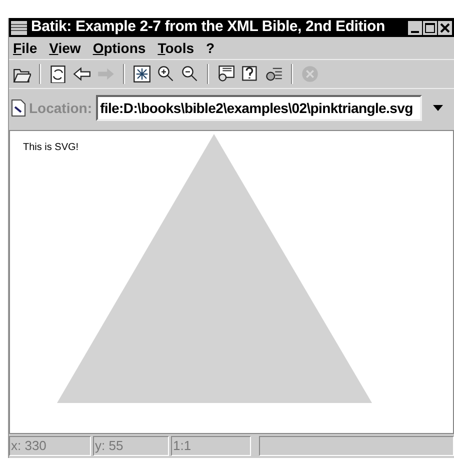 The height and width of the screenshot is (461, 454). What do you see at coordinates (65, 48) in the screenshot?
I see `menu-item: View` at bounding box center [65, 48].